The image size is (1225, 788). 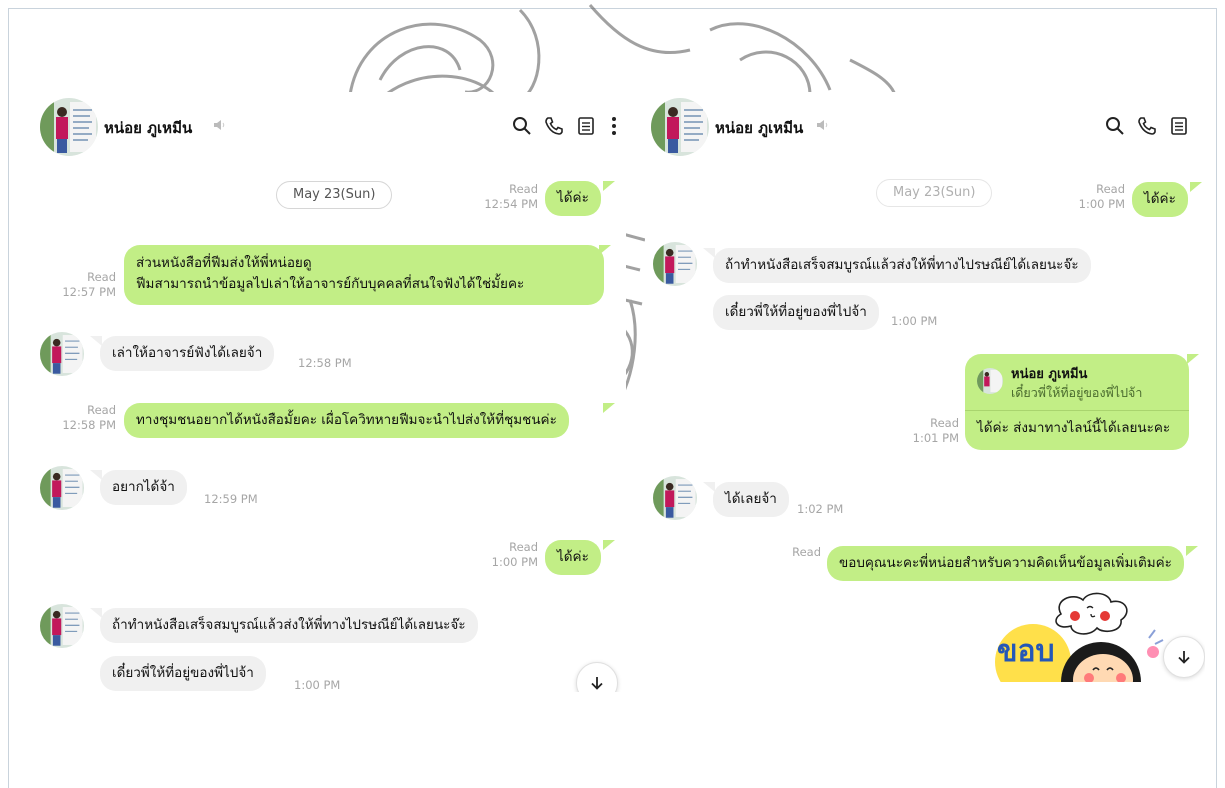 I want to click on sticker-text: ขอบ, so click(x=1026, y=651).